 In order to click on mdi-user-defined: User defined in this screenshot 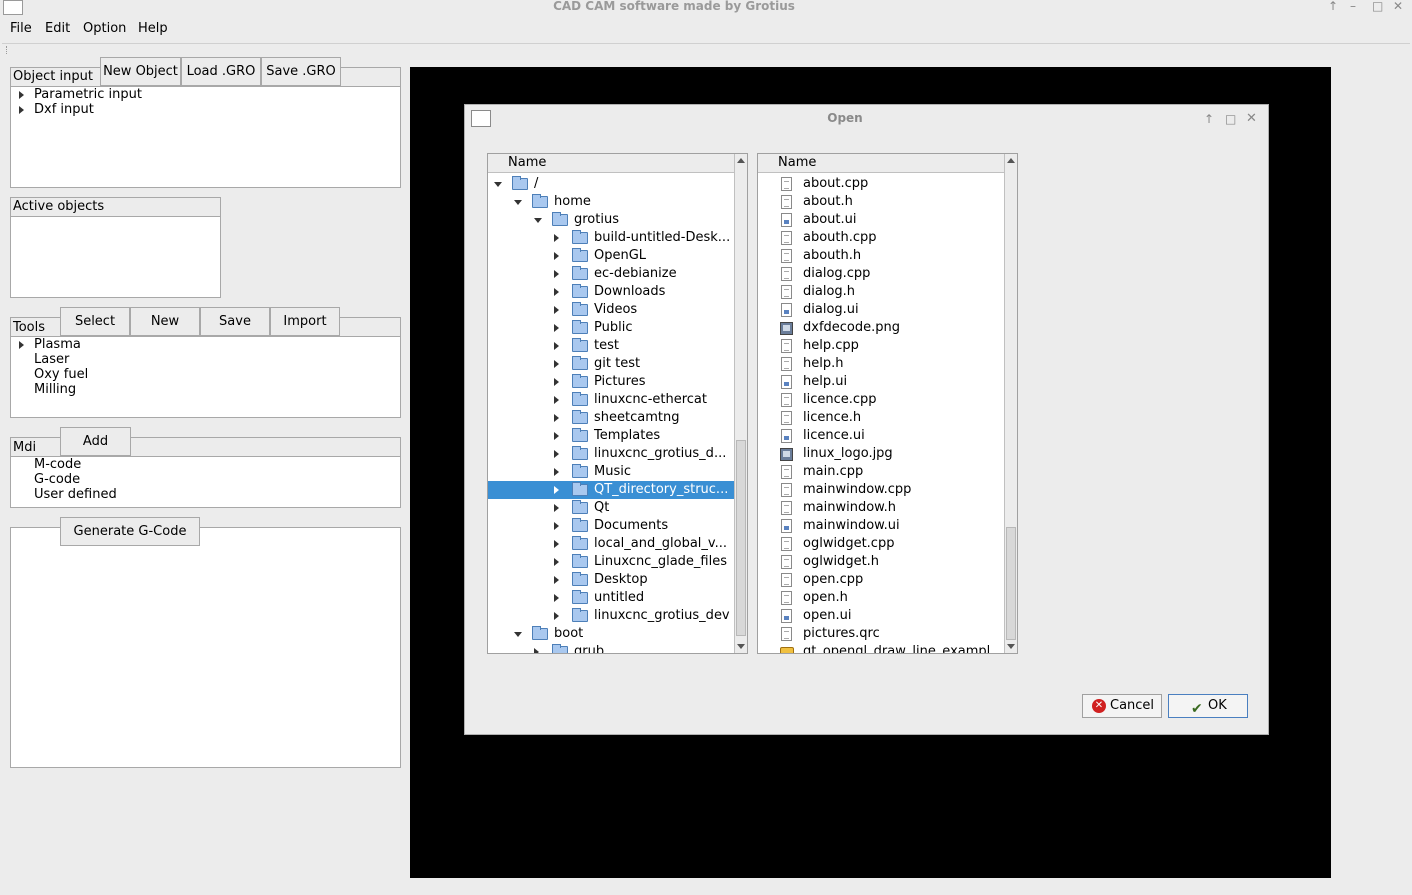, I will do `click(75, 494)`.